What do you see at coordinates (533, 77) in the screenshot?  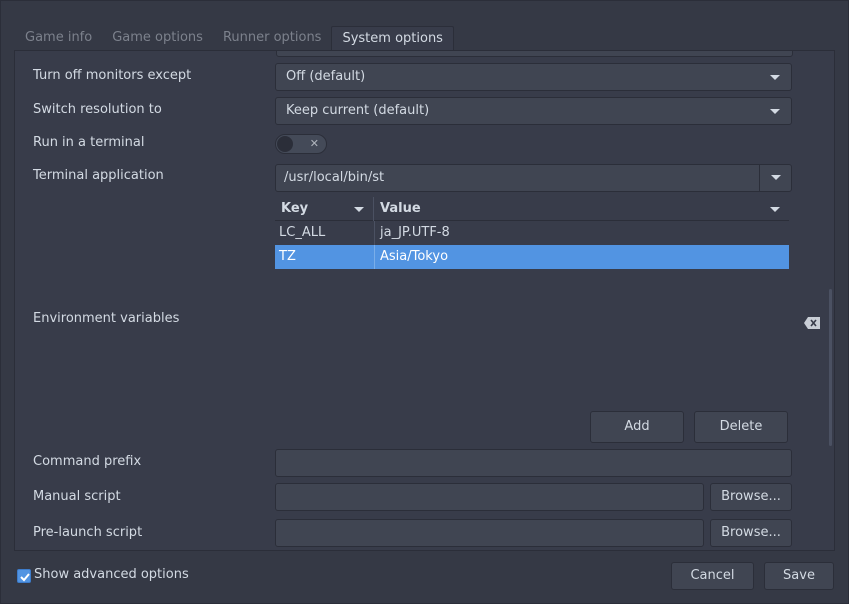 I see `turn-off-monitors-combo: Off (default)` at bounding box center [533, 77].